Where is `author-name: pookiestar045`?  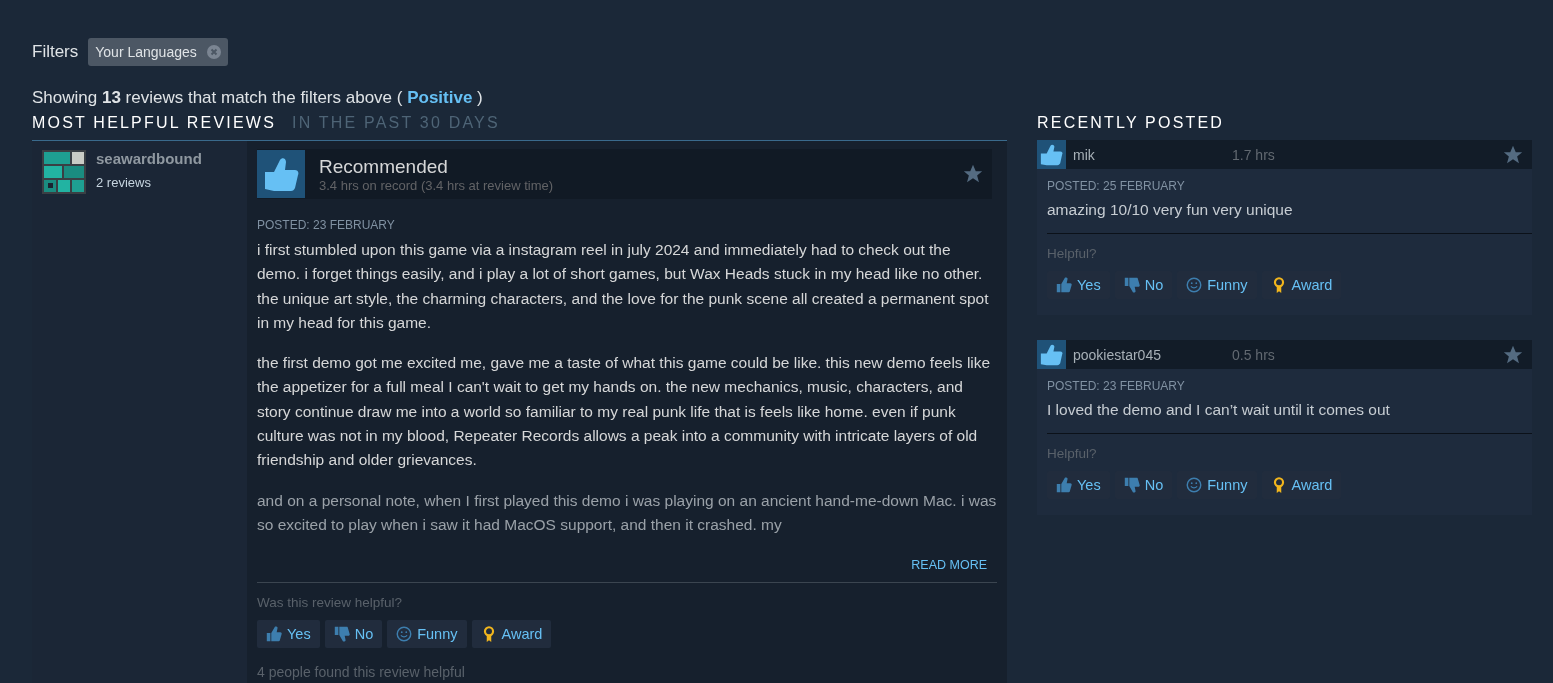 author-name: pookiestar045 is located at coordinates (1152, 354).